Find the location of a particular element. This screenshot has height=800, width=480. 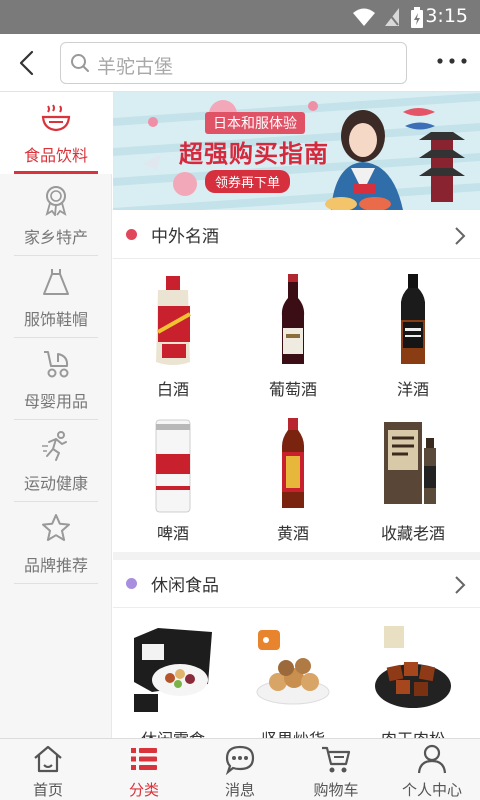

cart-icon is located at coordinates (336, 759).